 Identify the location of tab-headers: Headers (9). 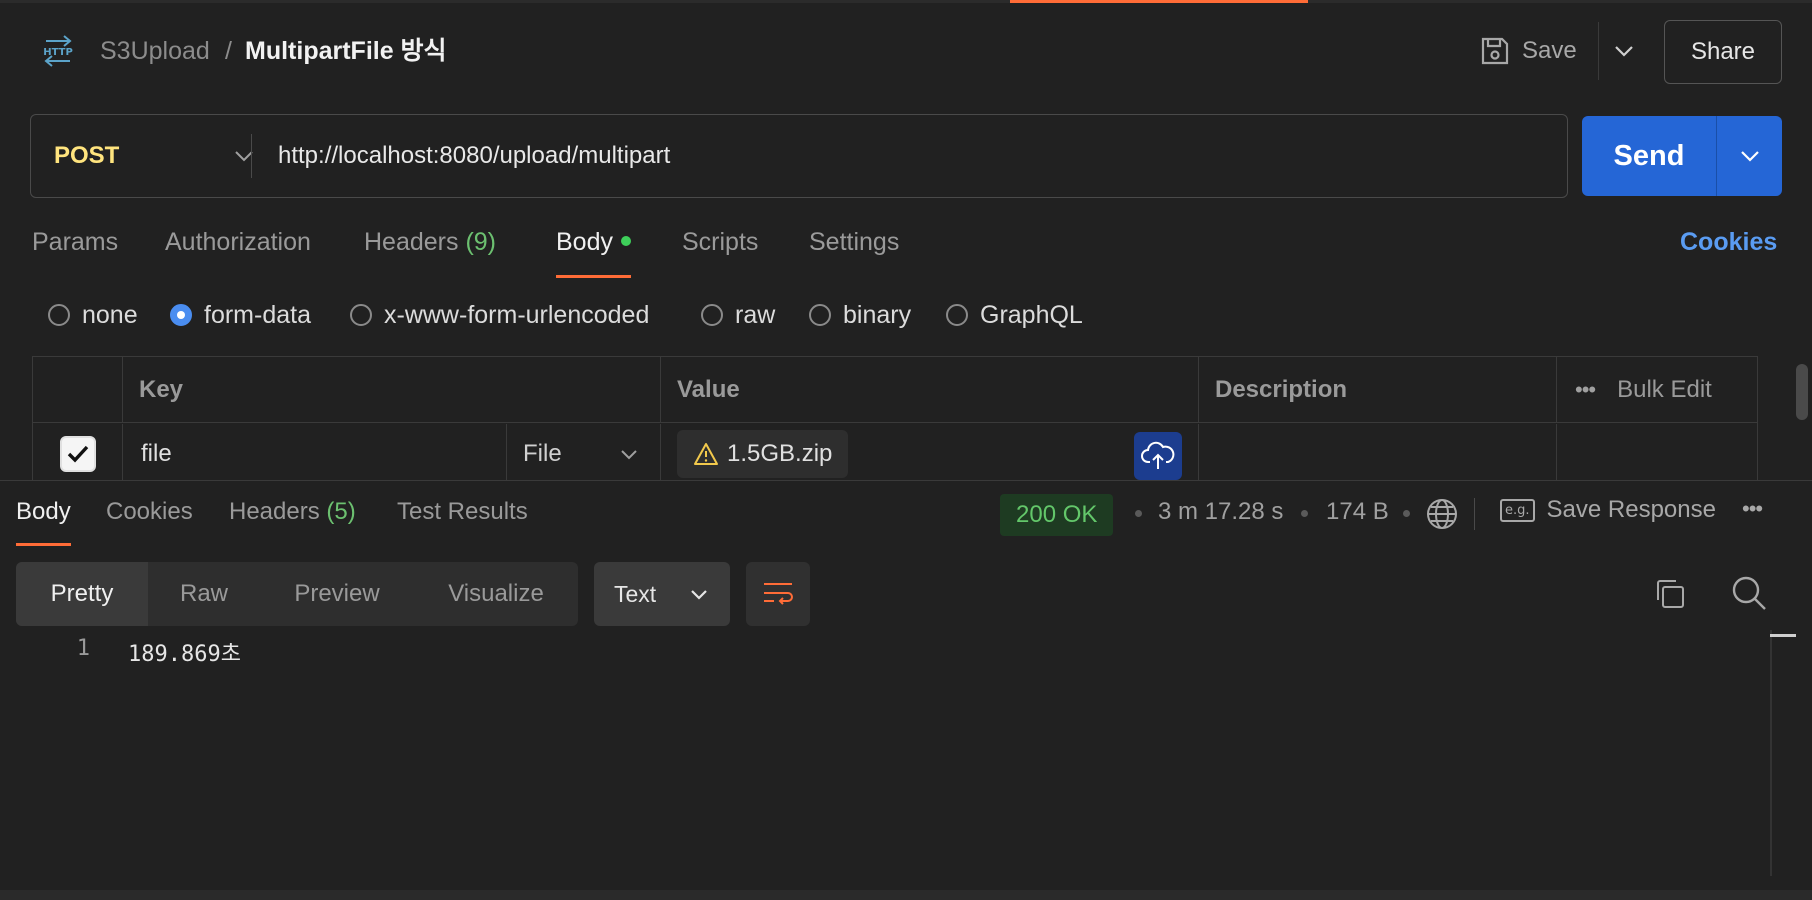
(430, 253).